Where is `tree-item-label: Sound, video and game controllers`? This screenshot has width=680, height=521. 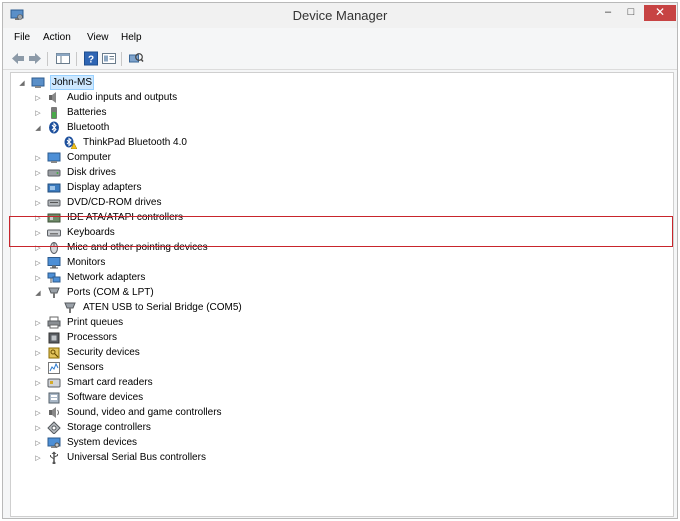 tree-item-label: Sound, video and game controllers is located at coordinates (144, 412).